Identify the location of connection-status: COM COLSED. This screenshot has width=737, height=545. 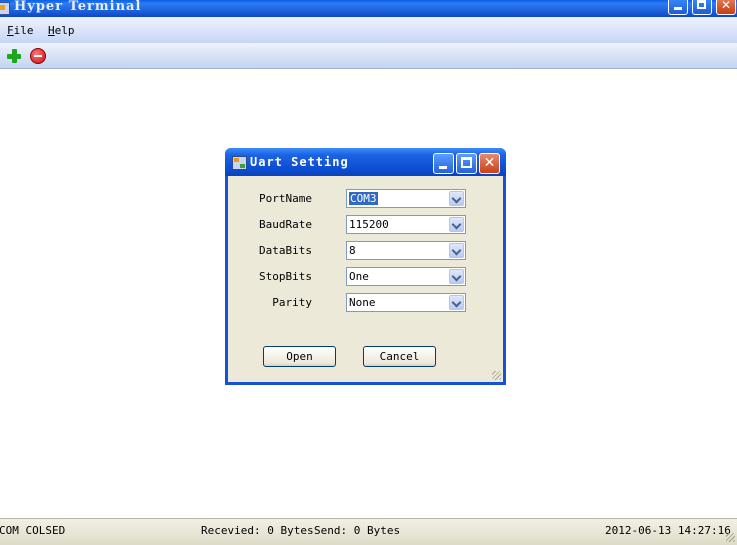
(33, 530).